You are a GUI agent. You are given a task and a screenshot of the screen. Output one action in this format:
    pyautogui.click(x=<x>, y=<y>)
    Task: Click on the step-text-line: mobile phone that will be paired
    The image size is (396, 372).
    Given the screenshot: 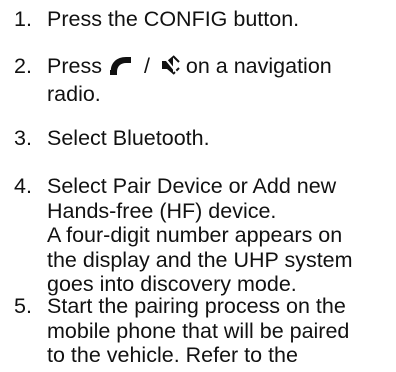 What is the action you would take?
    pyautogui.click(x=198, y=330)
    